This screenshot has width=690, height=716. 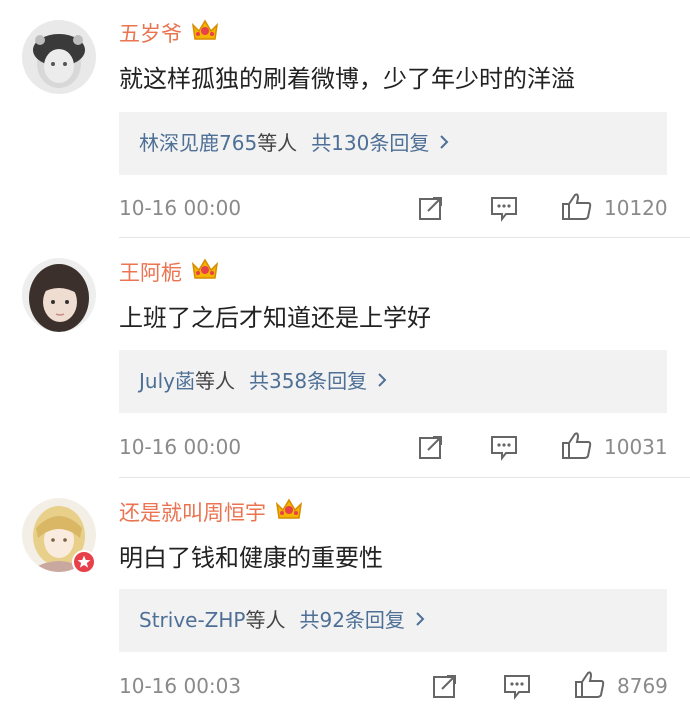 I want to click on comment-text: 上班了之后才知道还是上学好, so click(x=275, y=318).